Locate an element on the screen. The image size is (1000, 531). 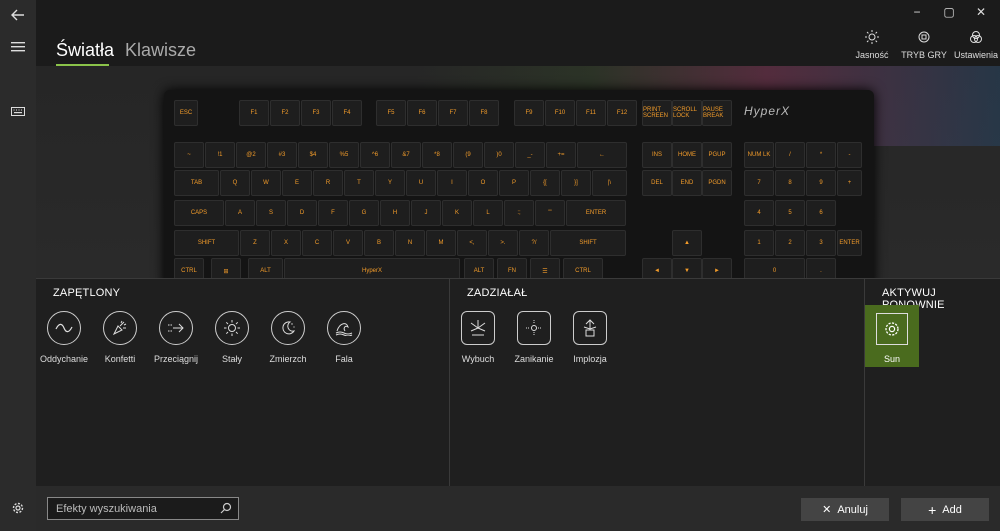
keyboard-key: Z is located at coordinates (255, 243).